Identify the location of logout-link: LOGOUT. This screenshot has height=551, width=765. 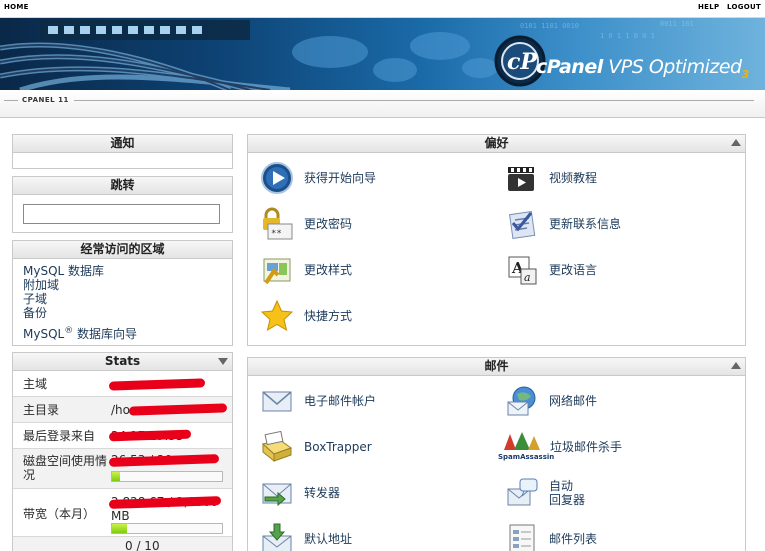
(744, 7).